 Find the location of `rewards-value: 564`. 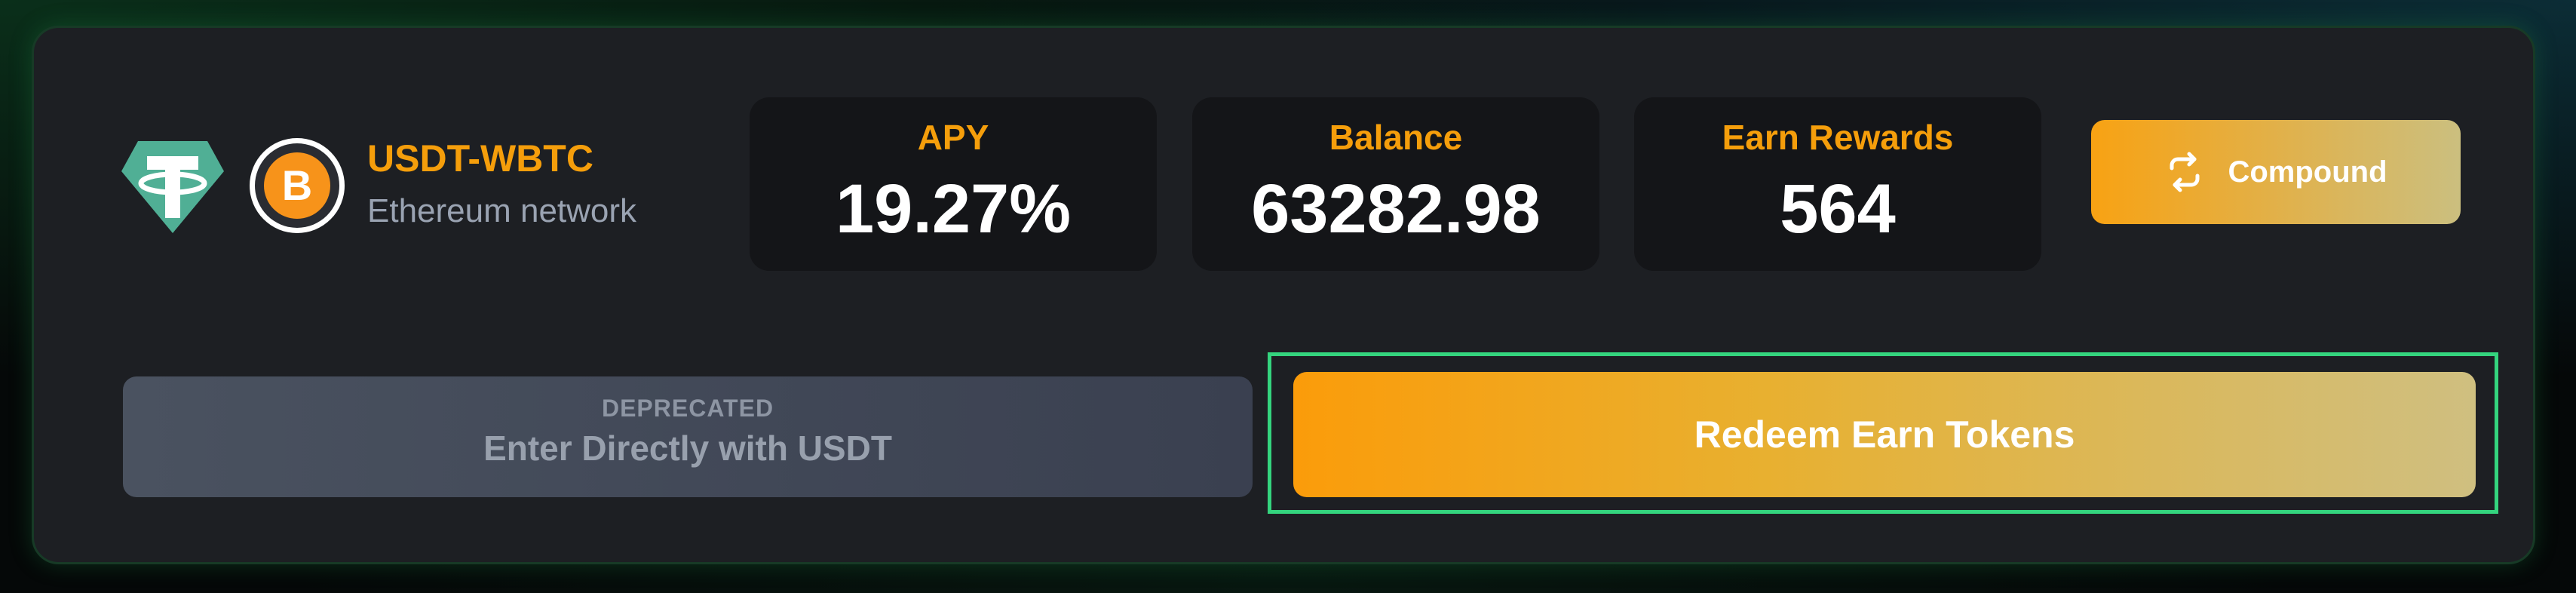

rewards-value: 564 is located at coordinates (1838, 209).